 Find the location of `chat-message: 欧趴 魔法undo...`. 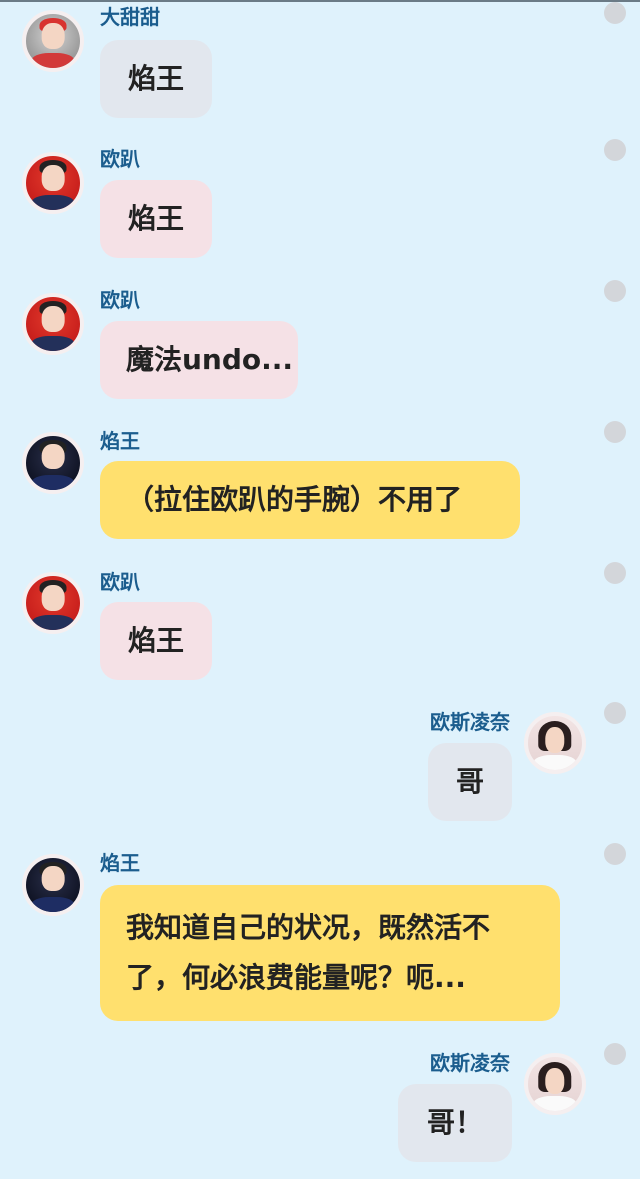

chat-message: 欧趴 魔法undo... is located at coordinates (320, 342).